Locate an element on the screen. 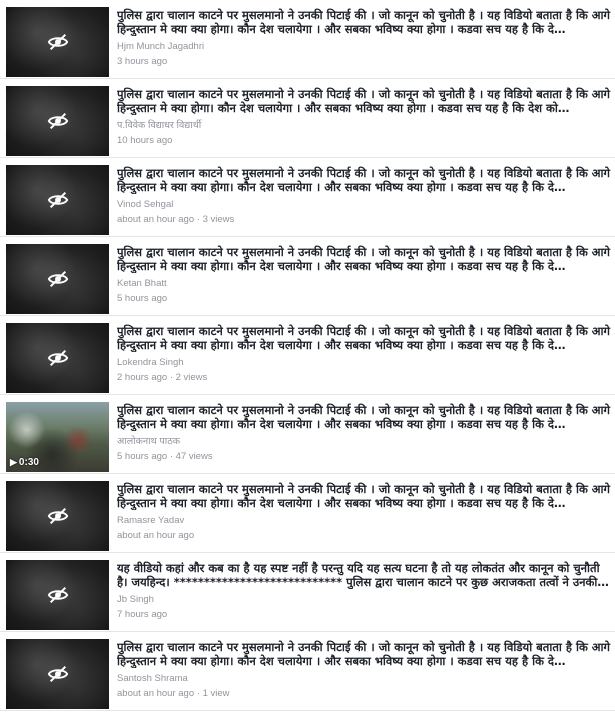 The image size is (615, 720). video-thumbnail: ▶ 0:30 is located at coordinates (57, 437).